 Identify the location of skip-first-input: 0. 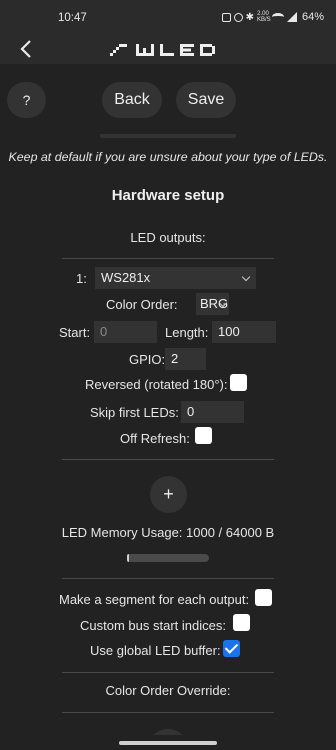
(212, 412).